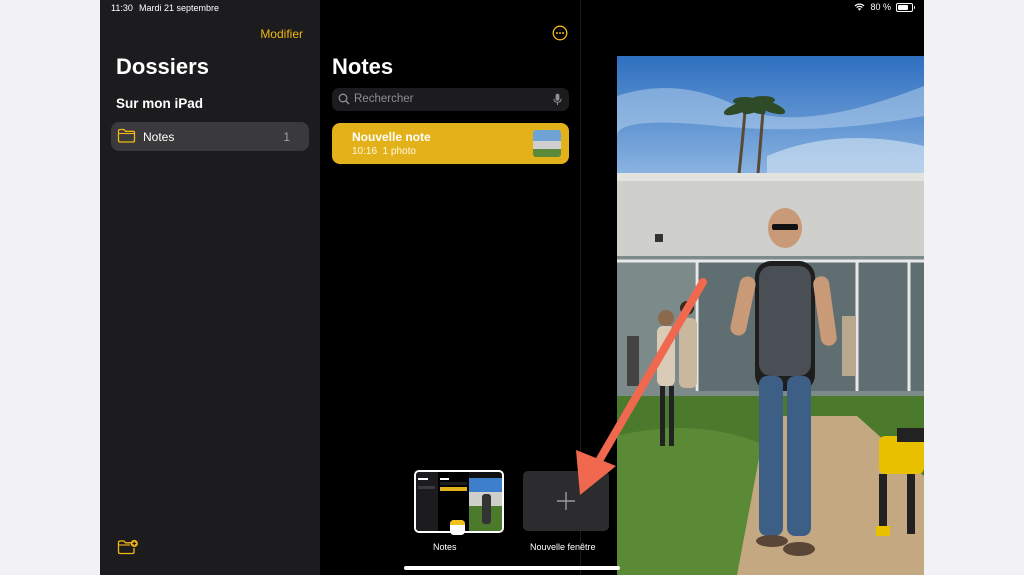 Image resolution: width=1024 pixels, height=575 pixels. Describe the element at coordinates (210, 136) in the screenshot. I see `folder-item-notes: Notes 1` at that location.